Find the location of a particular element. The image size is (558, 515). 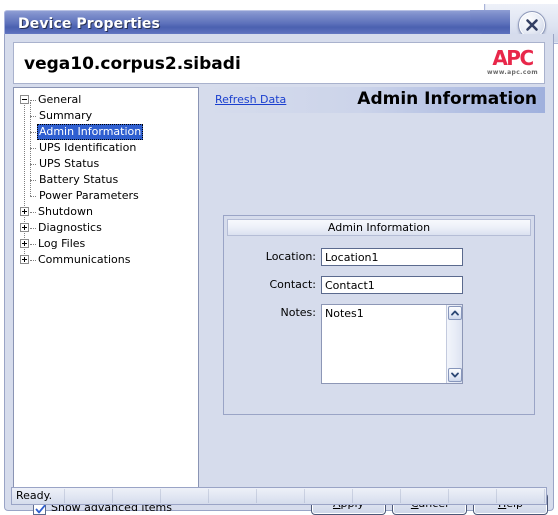

tree-item-label: Summary is located at coordinates (66, 115).